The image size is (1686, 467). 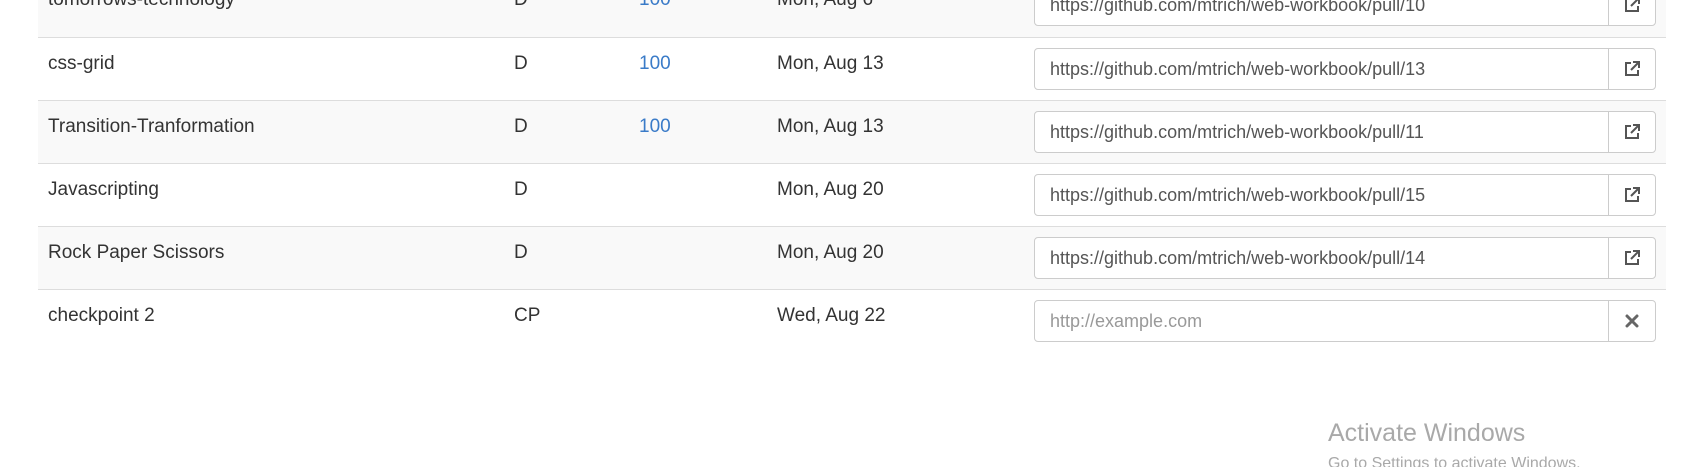 What do you see at coordinates (527, 315) in the screenshot?
I see `assignment-type: CP` at bounding box center [527, 315].